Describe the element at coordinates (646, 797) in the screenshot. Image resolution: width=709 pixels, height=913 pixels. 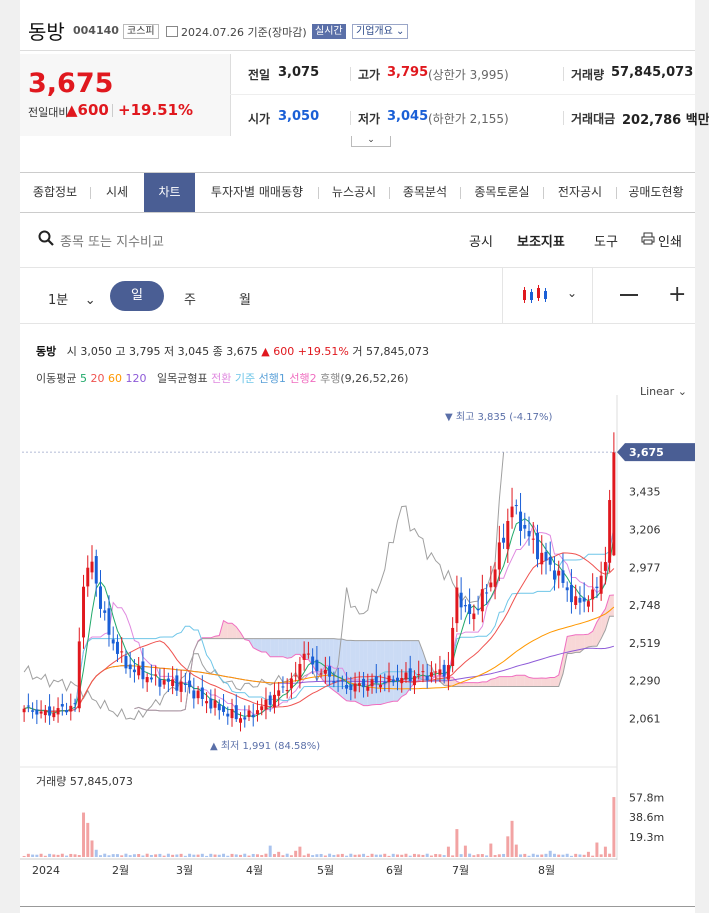
I see `volume-tick-label: 57.8m` at that location.